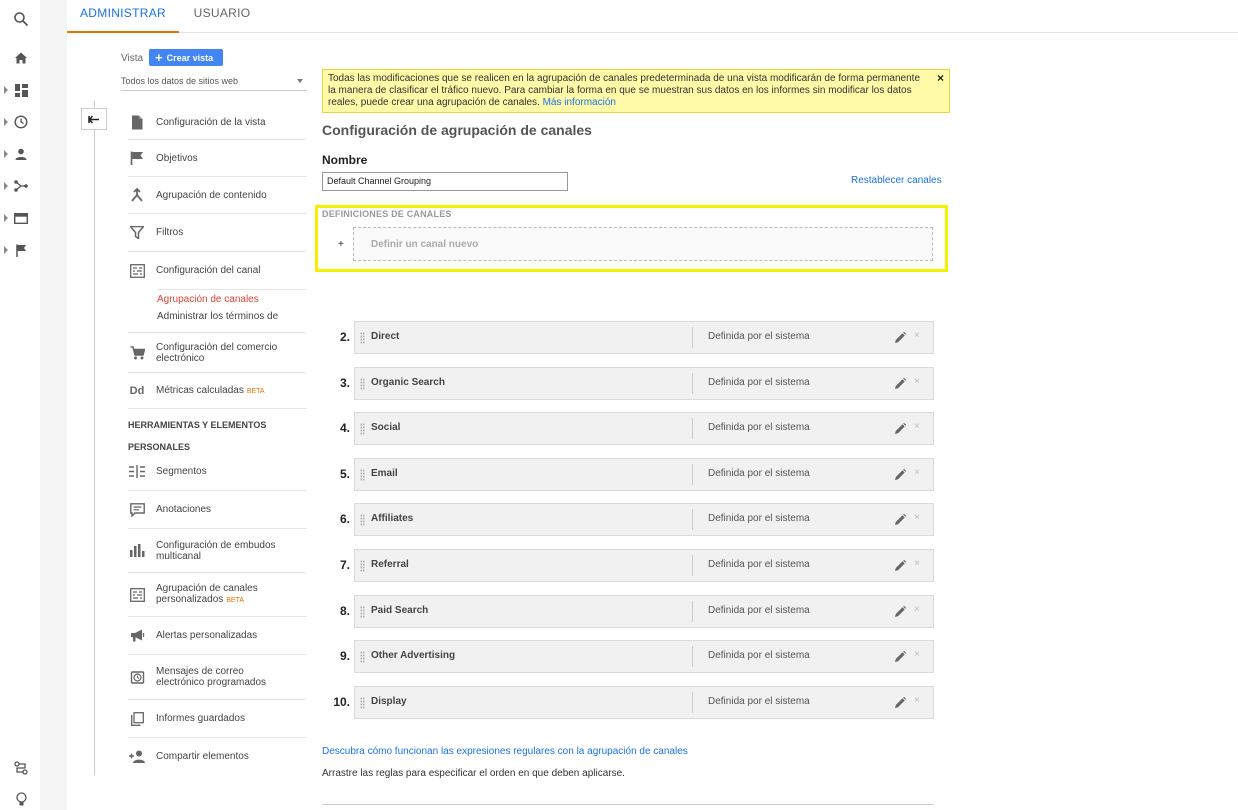 This screenshot has height=810, width=1238. What do you see at coordinates (217, 595) in the screenshot?
I see `nav-custom-channel-grouping: Agrupación de canales personalizados BETA` at bounding box center [217, 595].